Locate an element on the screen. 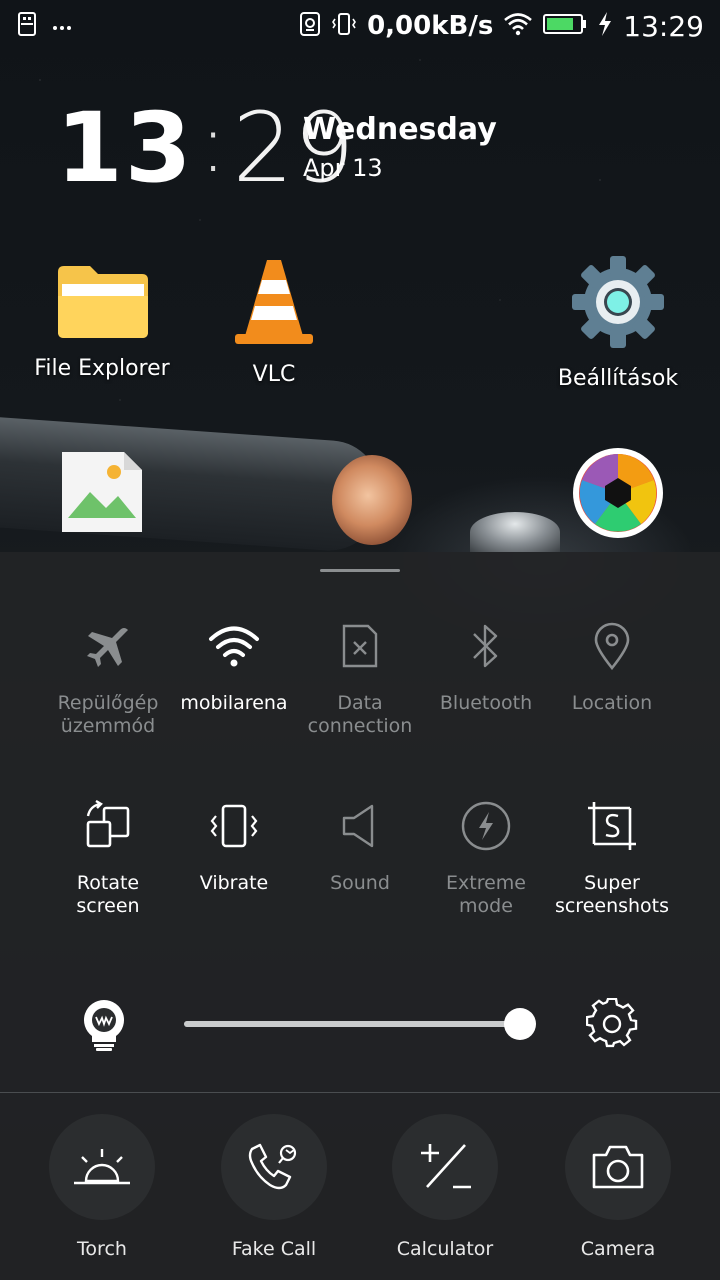  app-beallitasok: Beállítások is located at coordinates (618, 321).